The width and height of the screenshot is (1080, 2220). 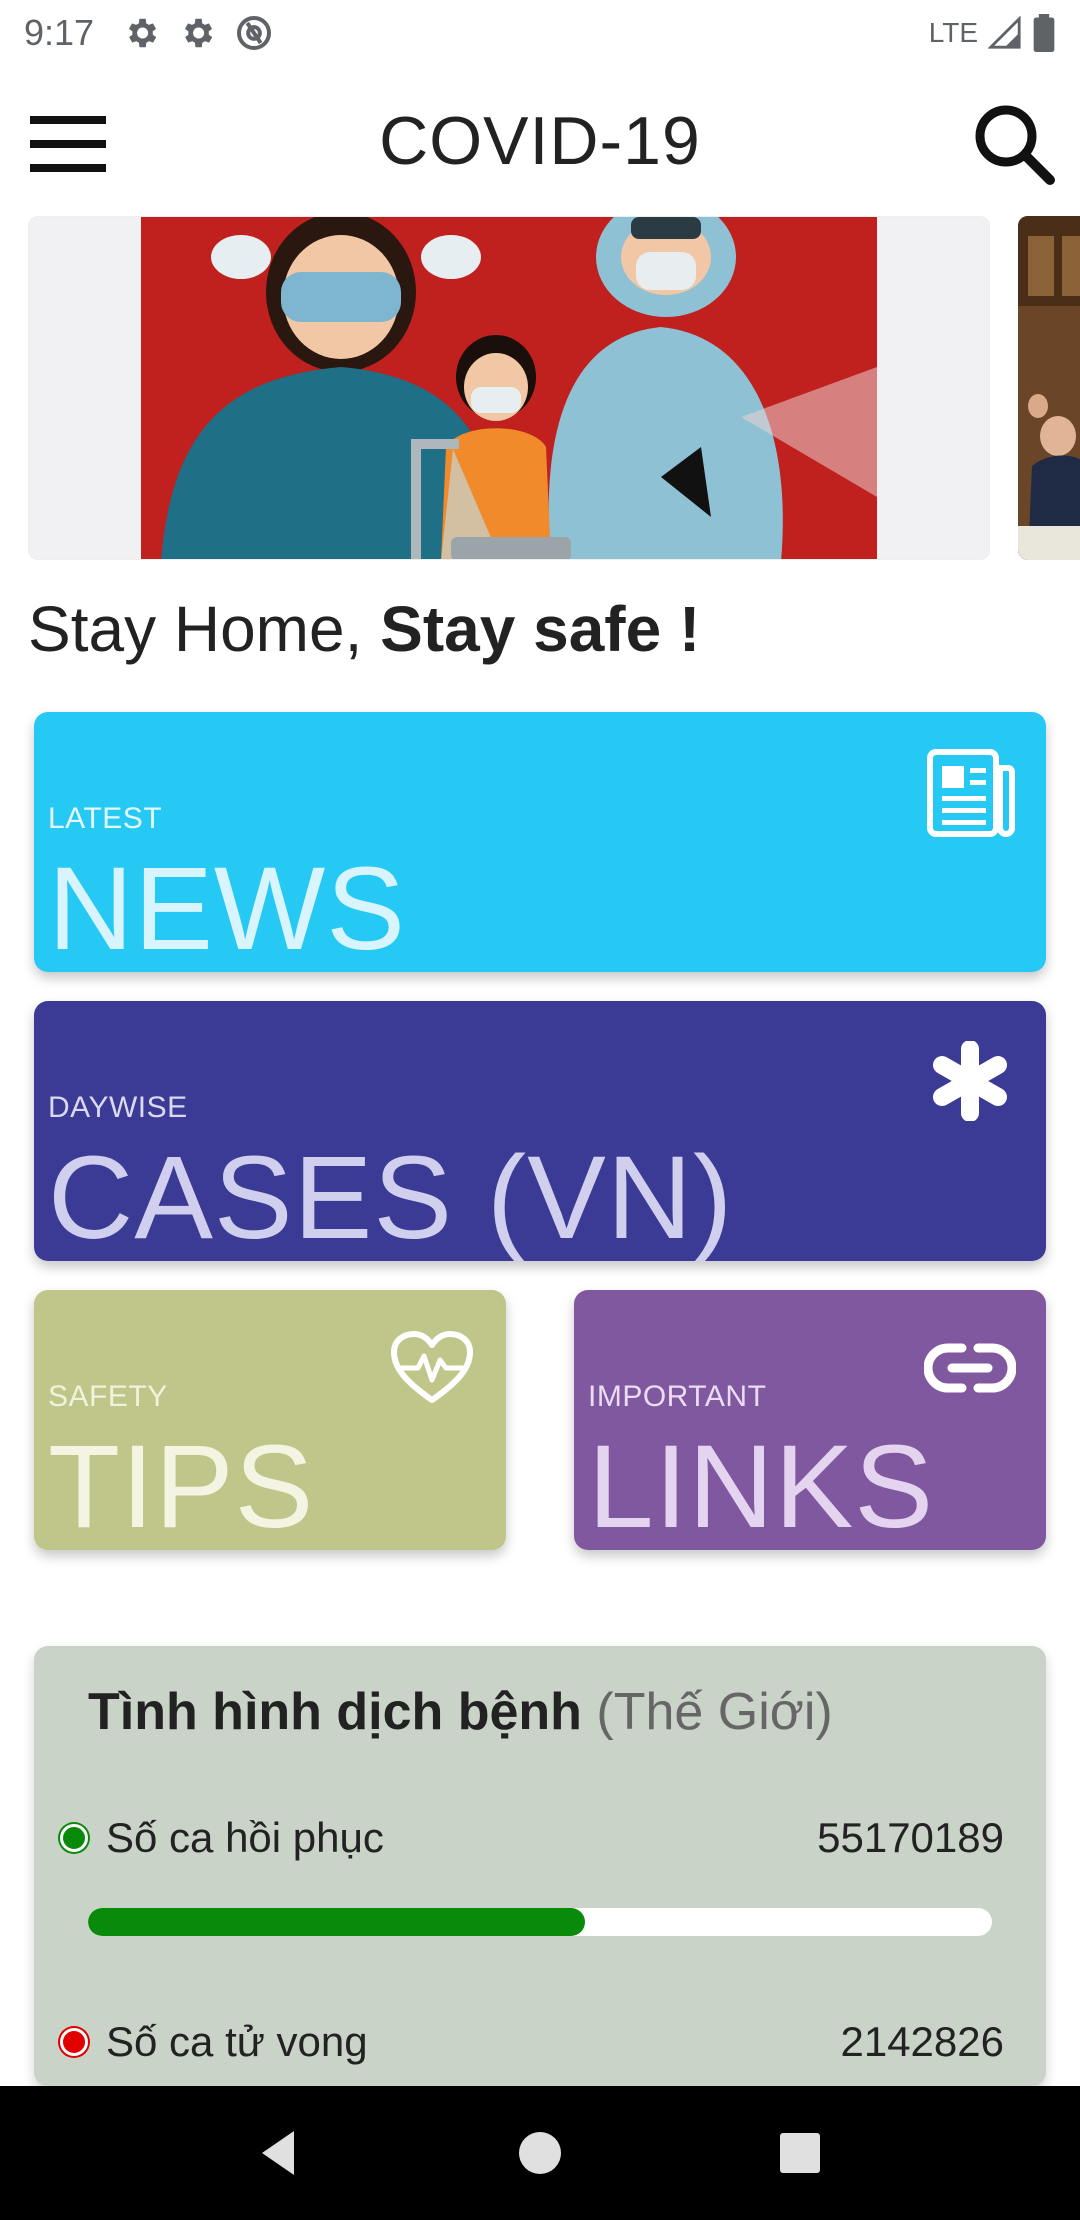 What do you see at coordinates (714, 1712) in the screenshot?
I see `stats-heading-scope: (Thế Giới)` at bounding box center [714, 1712].